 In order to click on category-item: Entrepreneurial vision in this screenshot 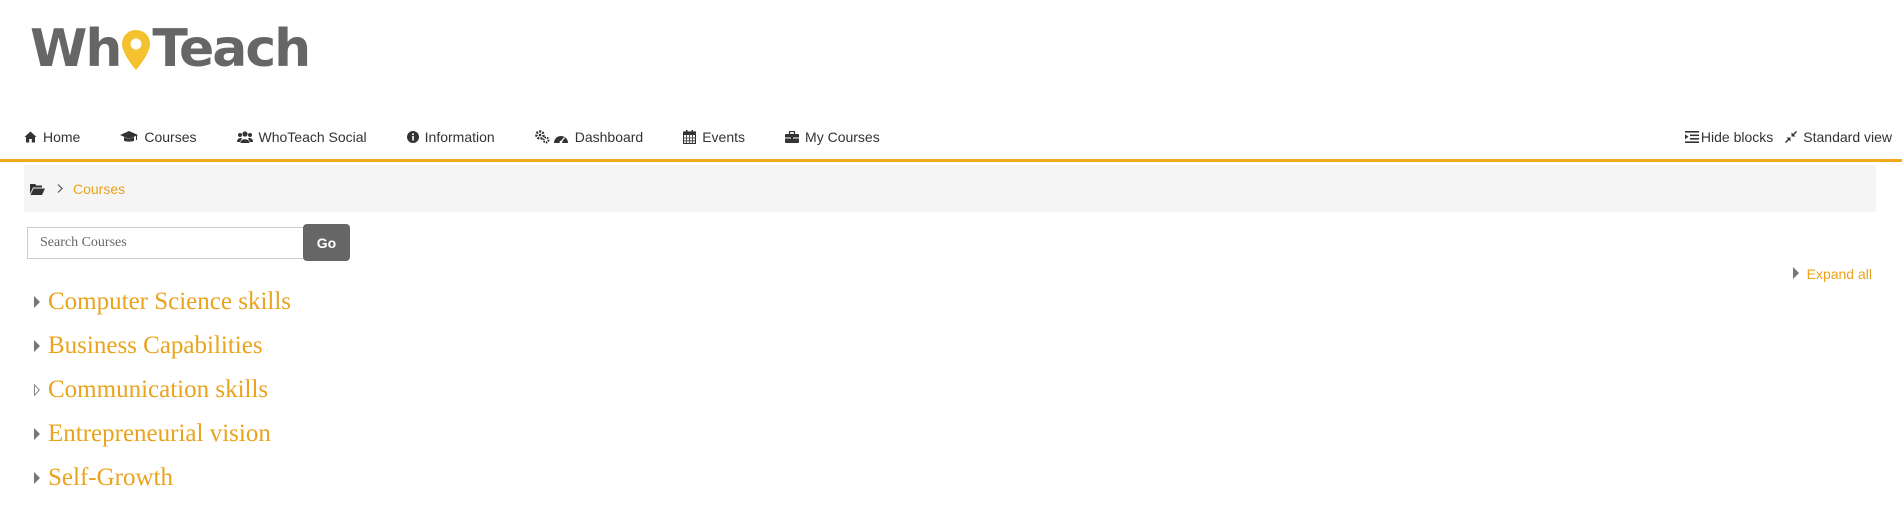, I will do `click(162, 434)`.